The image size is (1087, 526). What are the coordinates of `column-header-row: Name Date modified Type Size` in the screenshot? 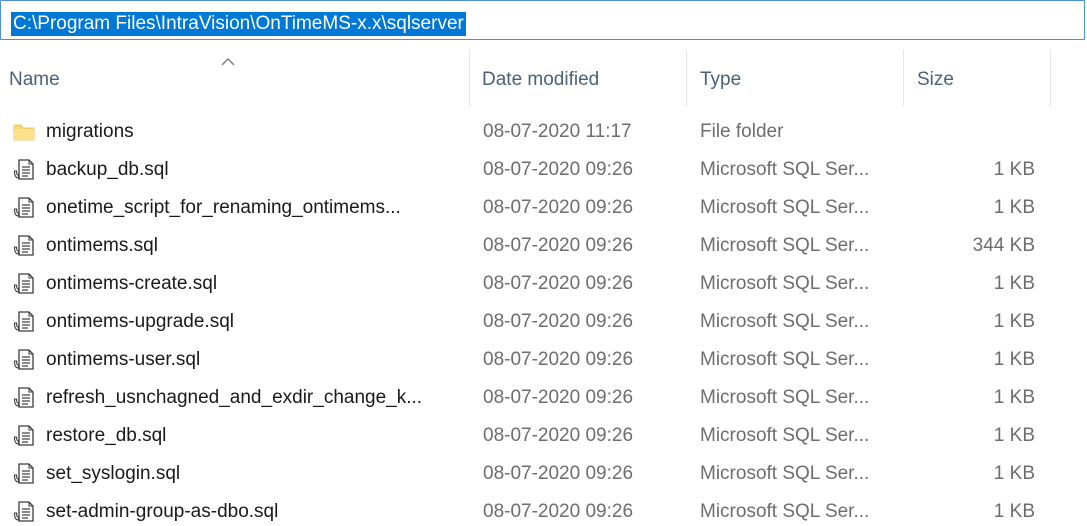 It's located at (543, 78).